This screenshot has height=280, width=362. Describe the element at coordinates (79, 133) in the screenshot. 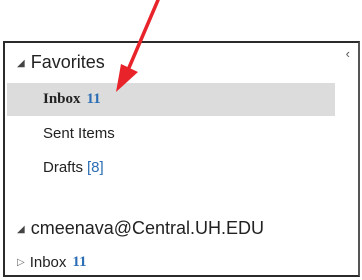

I see `folder-label: Sent Items` at that location.